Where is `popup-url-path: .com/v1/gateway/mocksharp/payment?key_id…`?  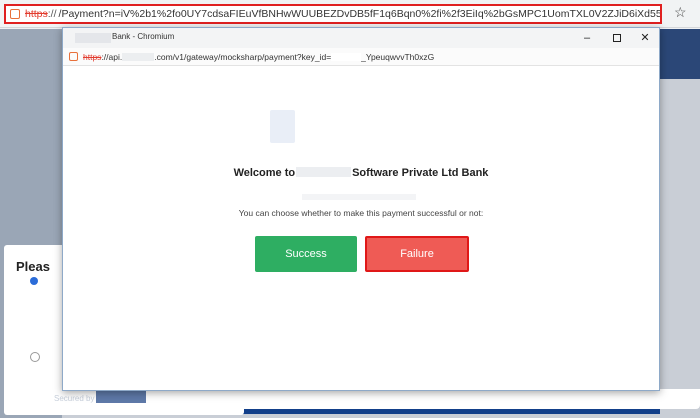
popup-url-path: .com/v1/gateway/mocksharp/payment?key_id… is located at coordinates (243, 56).